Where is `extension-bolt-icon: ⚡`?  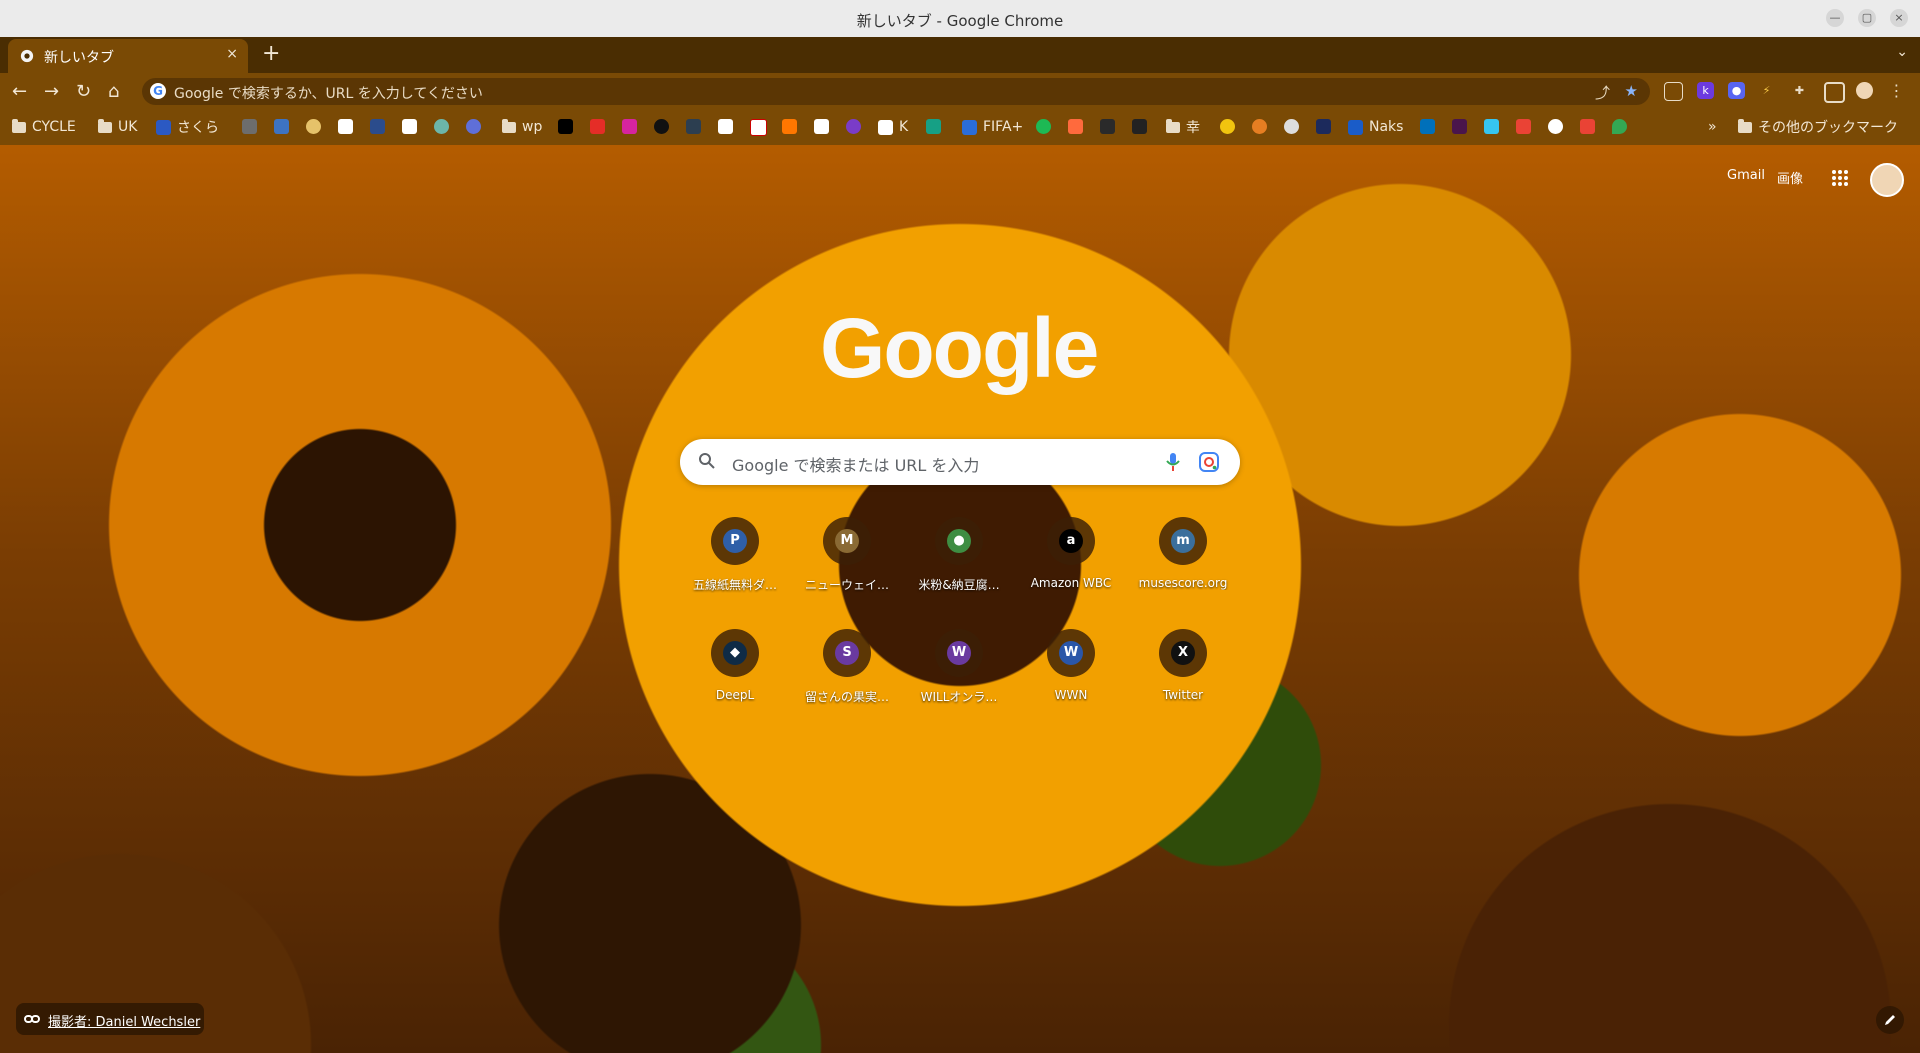
extension-bolt-icon: ⚡ is located at coordinates (1766, 90).